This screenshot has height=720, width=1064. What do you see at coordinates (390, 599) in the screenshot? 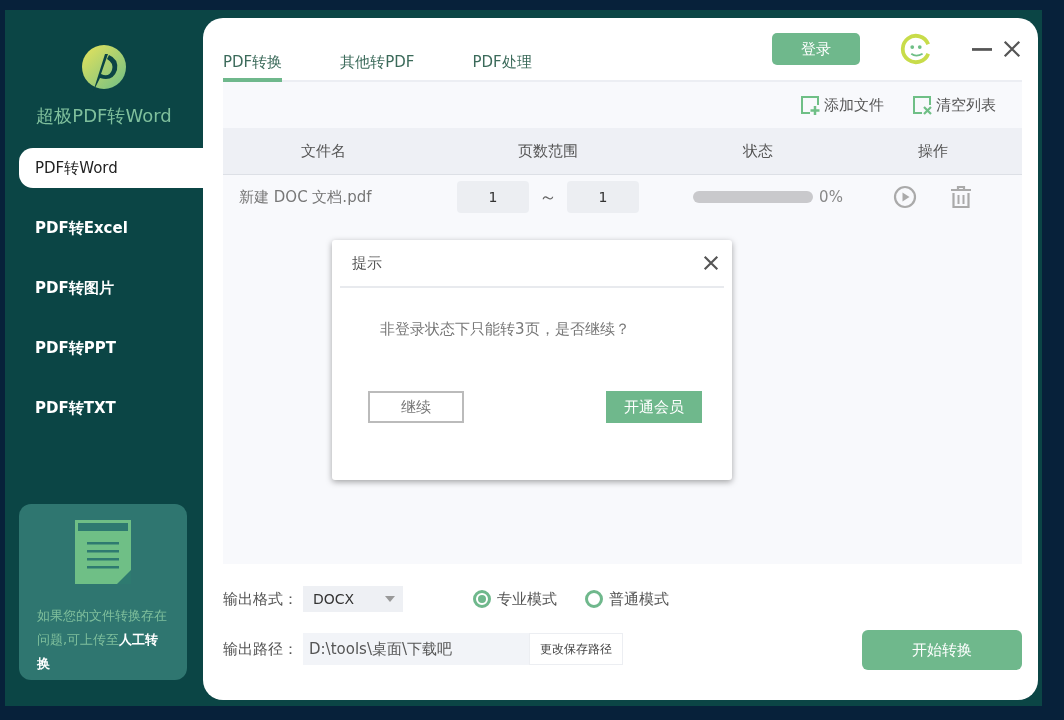
I see `caret-icon` at bounding box center [390, 599].